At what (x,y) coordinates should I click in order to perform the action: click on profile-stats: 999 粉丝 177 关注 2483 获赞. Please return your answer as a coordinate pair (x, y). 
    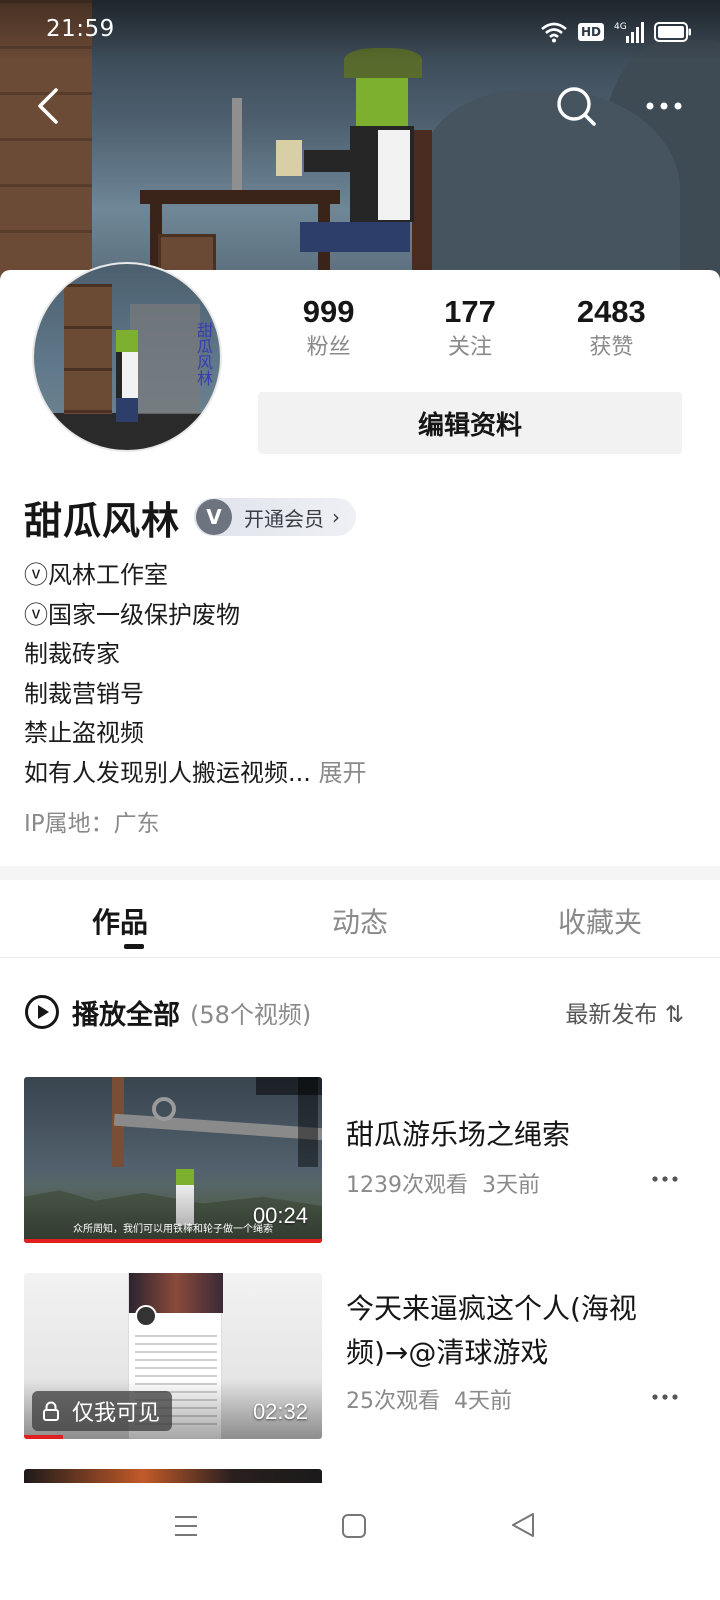
    Looking at the image, I should click on (470, 332).